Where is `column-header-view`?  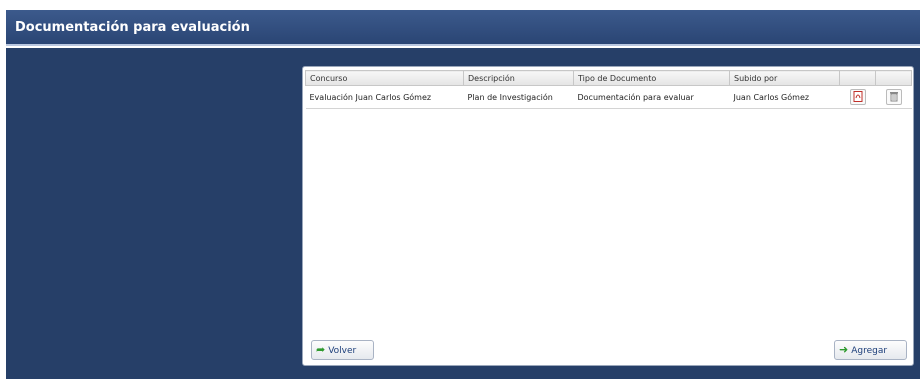
column-header-view is located at coordinates (857, 78).